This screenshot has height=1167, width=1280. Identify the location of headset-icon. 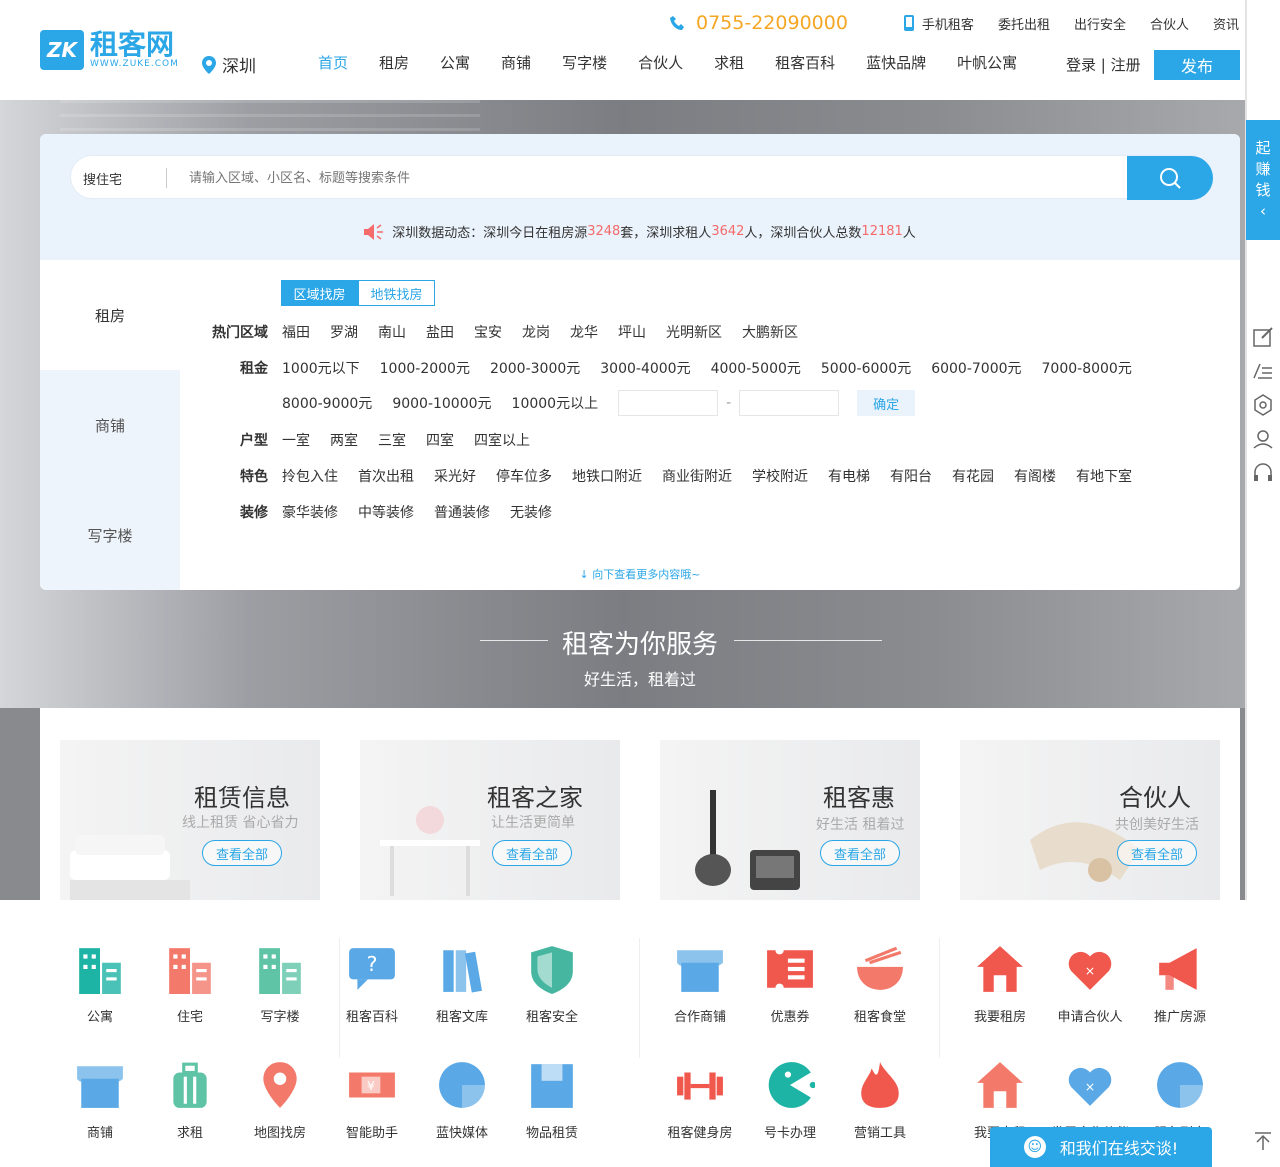
(1263, 473).